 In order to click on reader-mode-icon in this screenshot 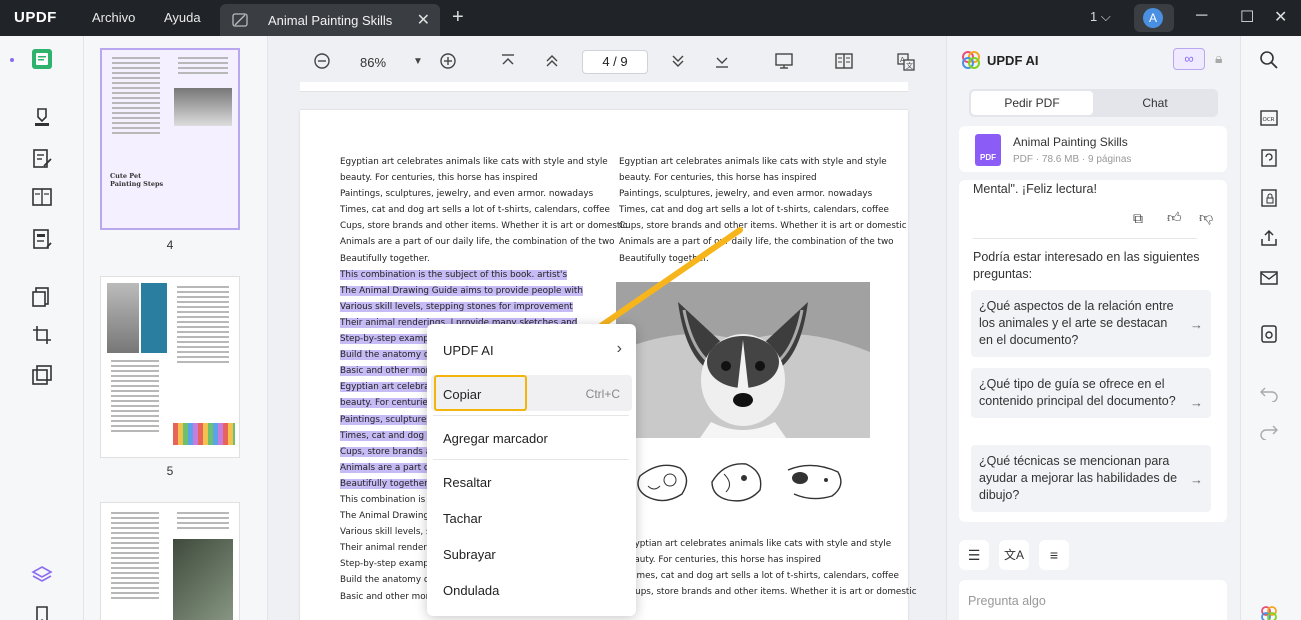, I will do `click(42, 59)`.